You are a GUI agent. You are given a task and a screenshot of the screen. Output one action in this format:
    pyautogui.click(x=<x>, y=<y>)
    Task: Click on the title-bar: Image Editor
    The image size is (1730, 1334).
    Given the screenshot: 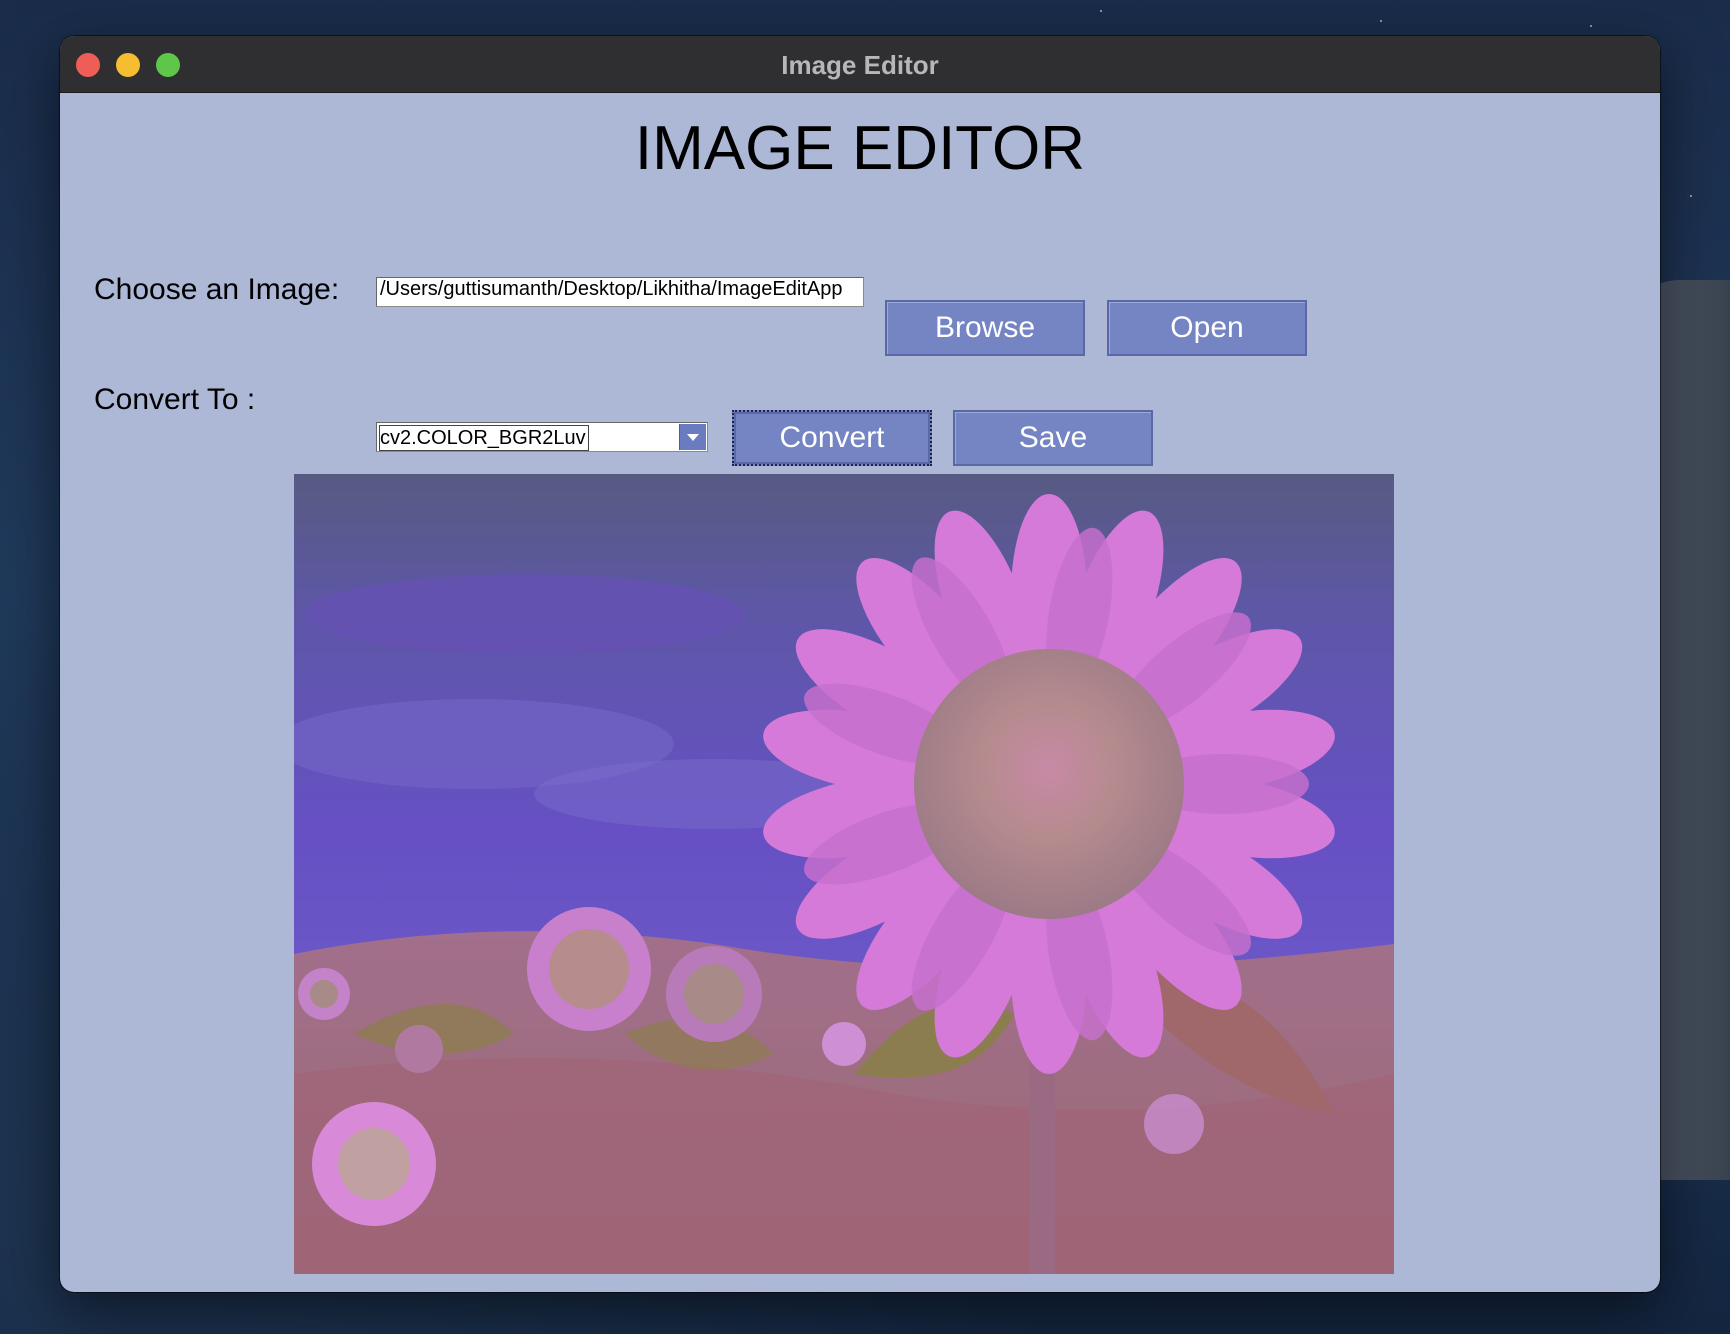 What is the action you would take?
    pyautogui.click(x=860, y=64)
    